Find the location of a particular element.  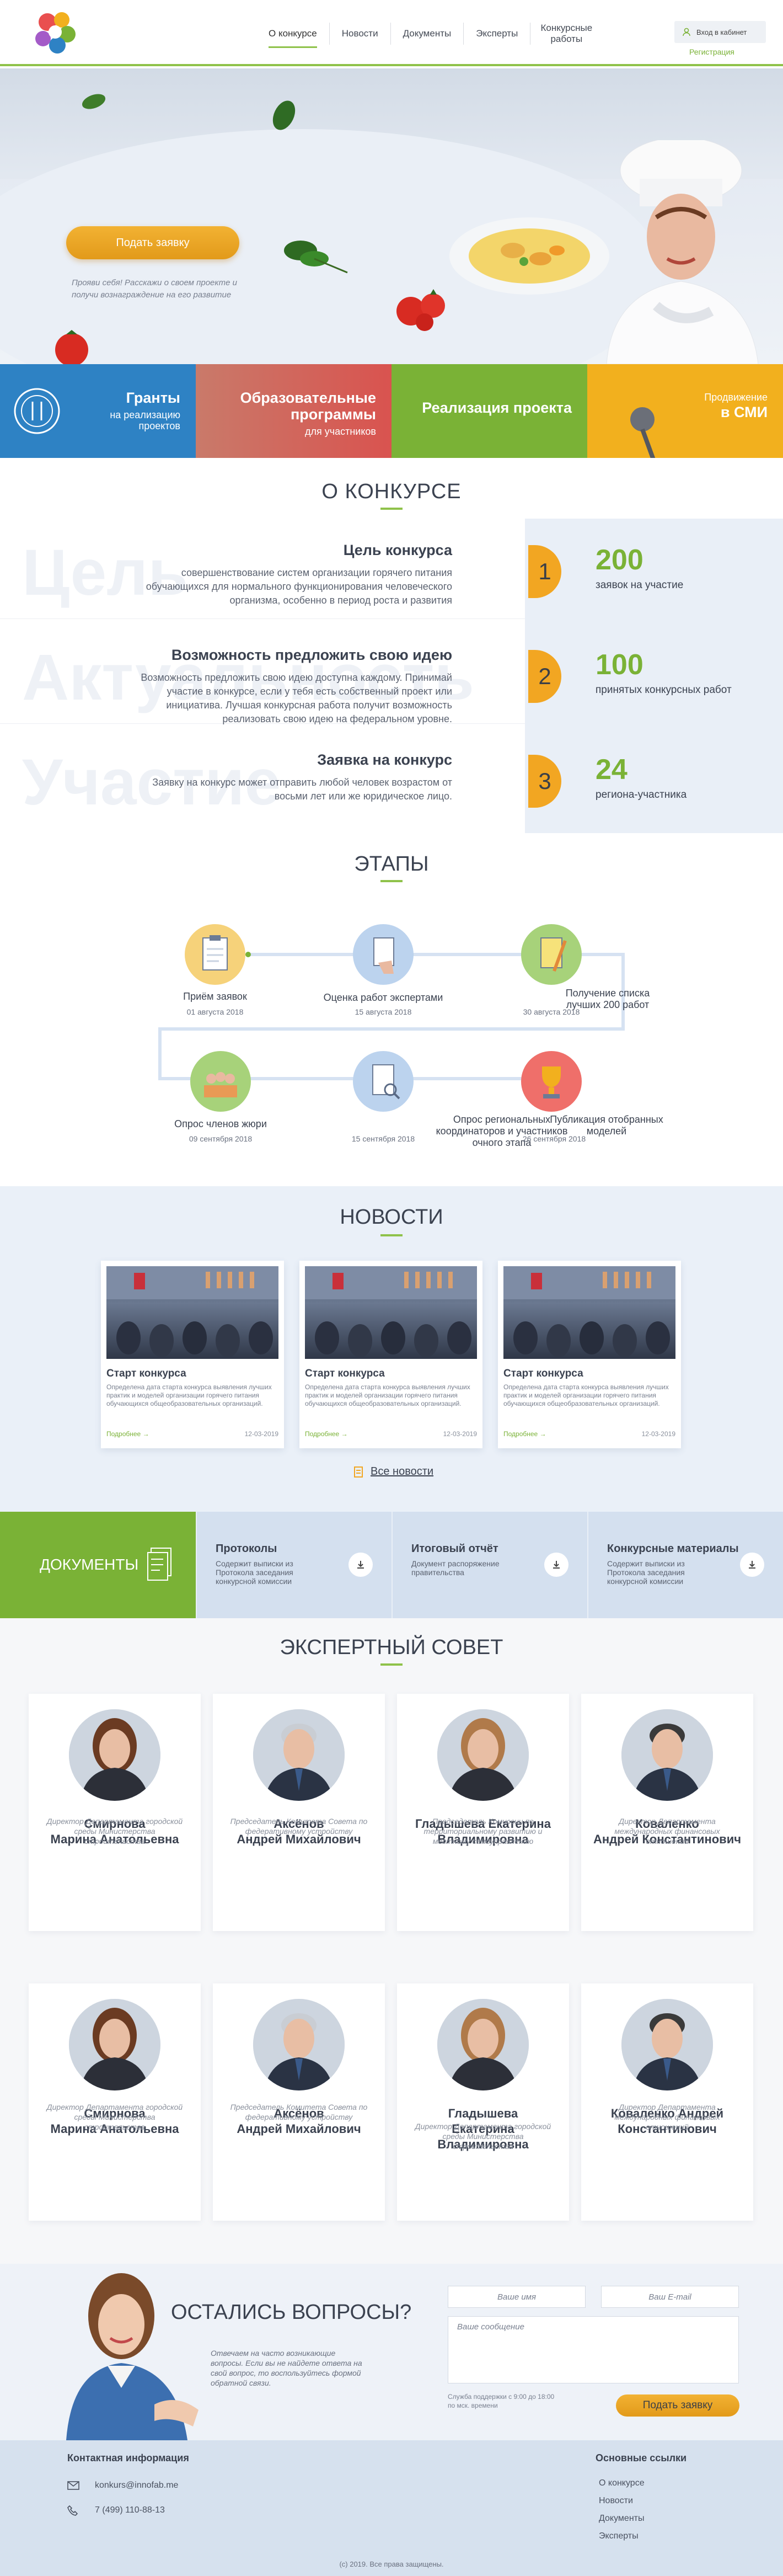

tile-grants: Гранты на реализацию проектов is located at coordinates (98, 411).